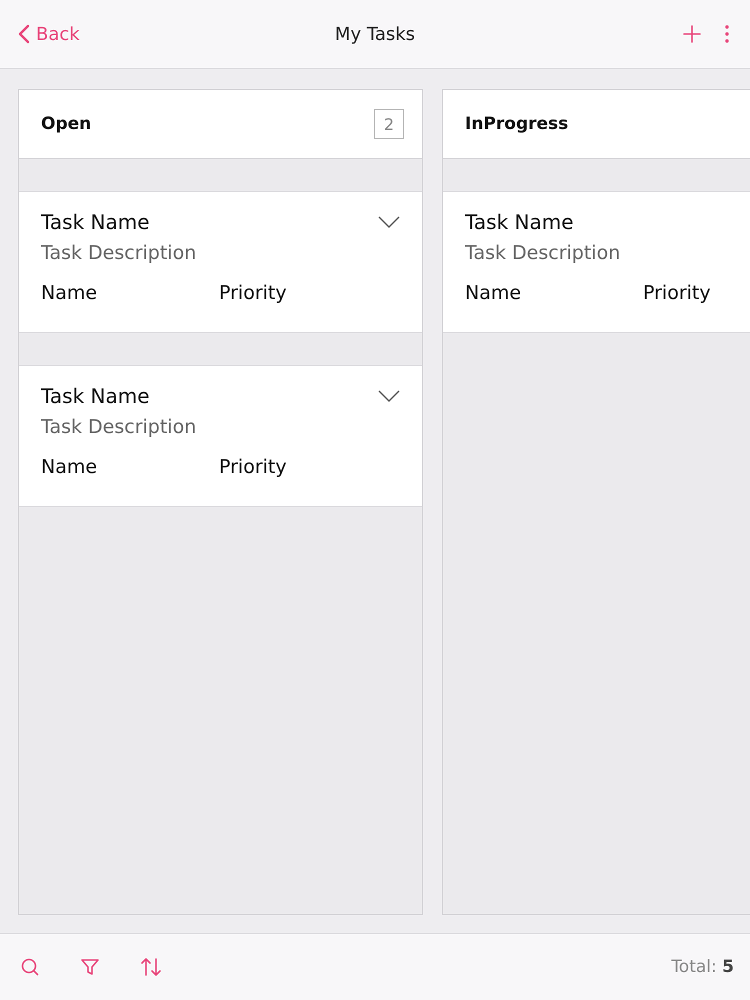 This screenshot has width=750, height=1000. I want to click on chevron-left-icon, so click(24, 34).